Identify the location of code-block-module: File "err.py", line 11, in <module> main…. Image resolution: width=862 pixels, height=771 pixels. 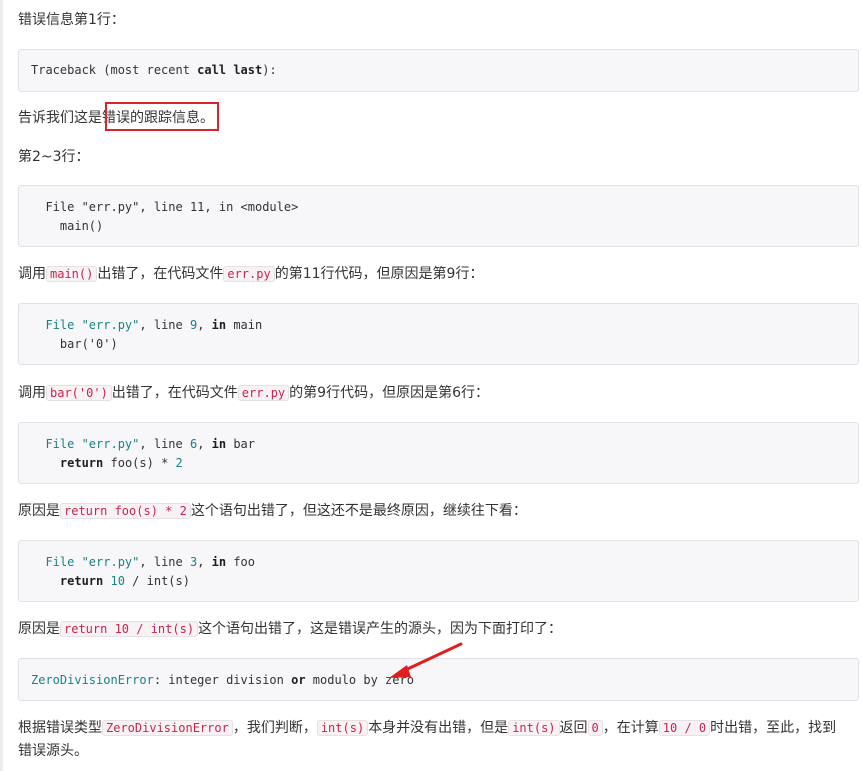
(438, 216).